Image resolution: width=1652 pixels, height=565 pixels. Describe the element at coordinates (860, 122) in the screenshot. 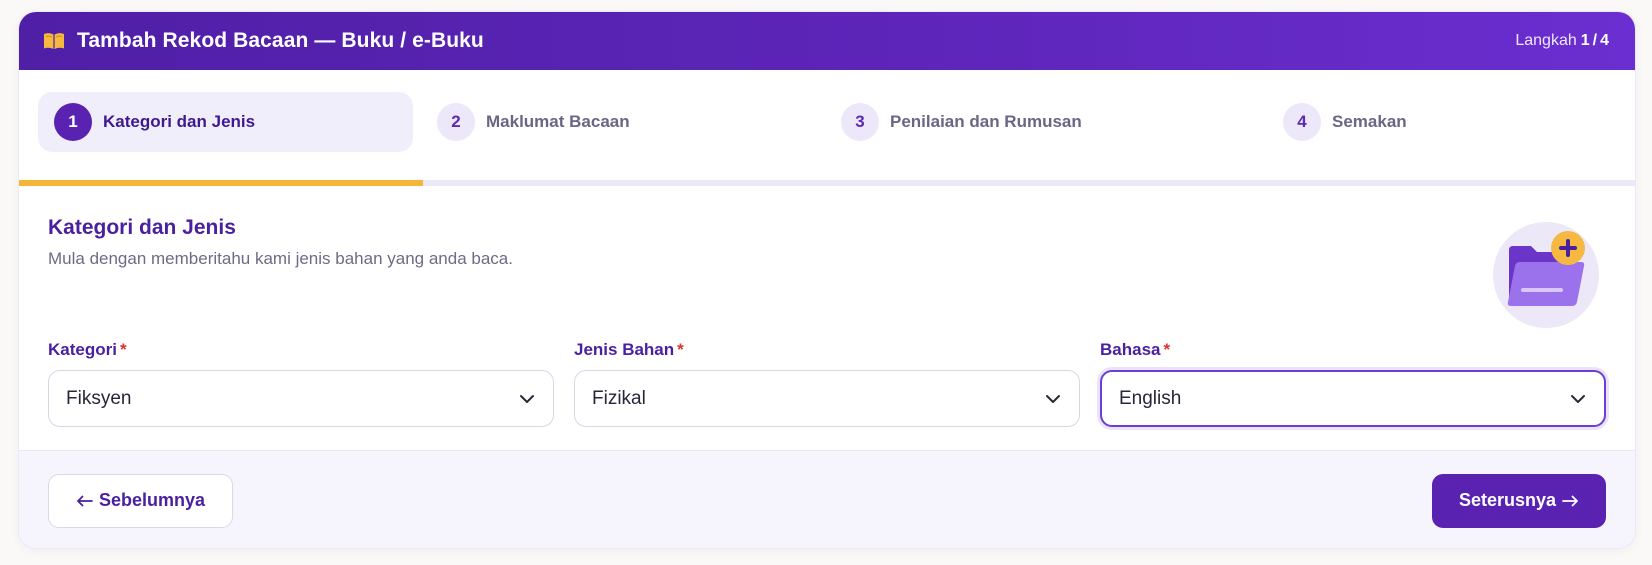

I see `step-number: 3` at that location.